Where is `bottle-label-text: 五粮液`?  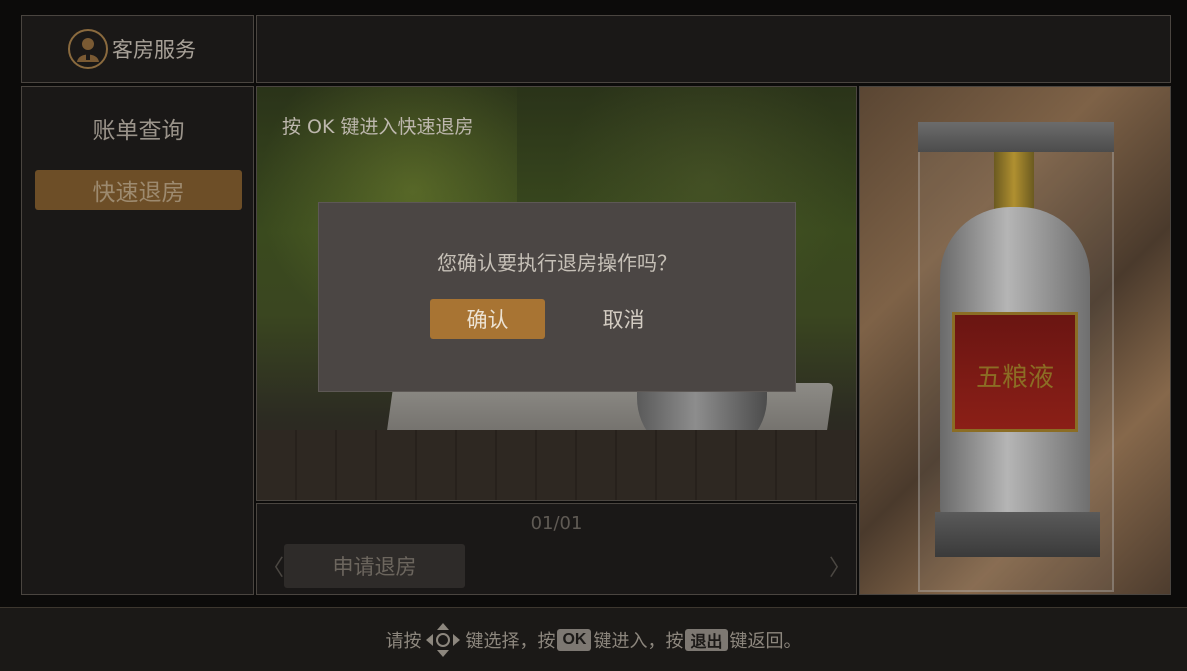
bottle-label-text: 五粮液 is located at coordinates (1014, 378).